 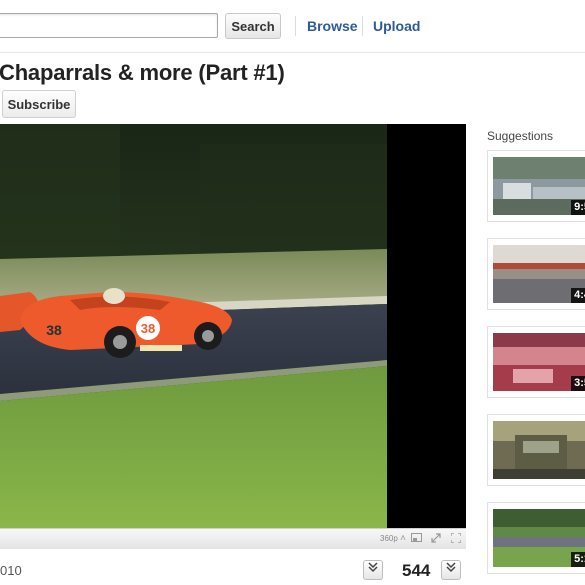 What do you see at coordinates (416, 538) in the screenshot?
I see `popout-icon` at bounding box center [416, 538].